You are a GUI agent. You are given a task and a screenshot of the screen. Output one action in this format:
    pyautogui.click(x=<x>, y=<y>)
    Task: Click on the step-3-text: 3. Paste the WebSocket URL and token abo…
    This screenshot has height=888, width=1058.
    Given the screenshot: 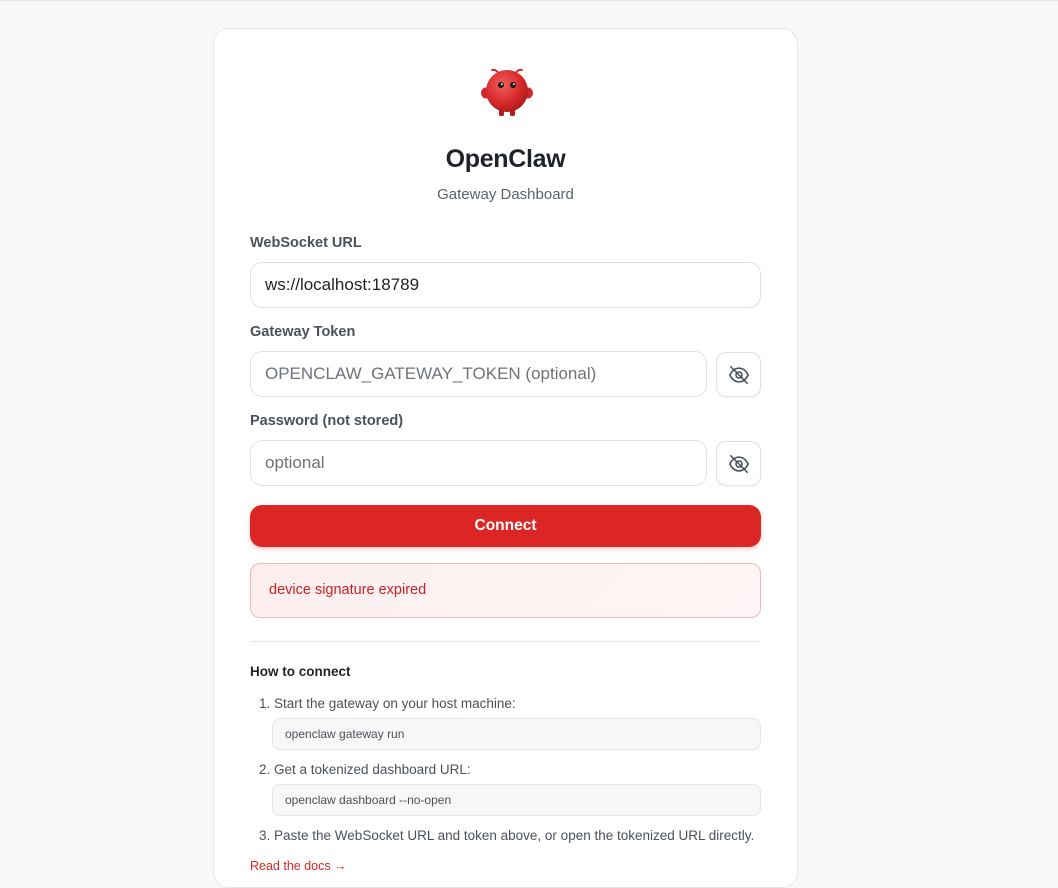 What is the action you would take?
    pyautogui.click(x=507, y=835)
    